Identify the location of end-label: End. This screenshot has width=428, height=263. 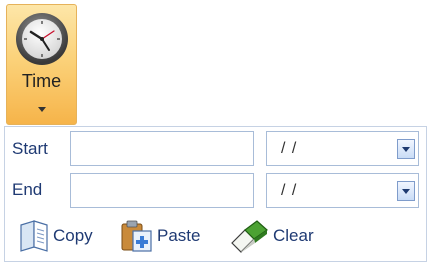
(27, 189).